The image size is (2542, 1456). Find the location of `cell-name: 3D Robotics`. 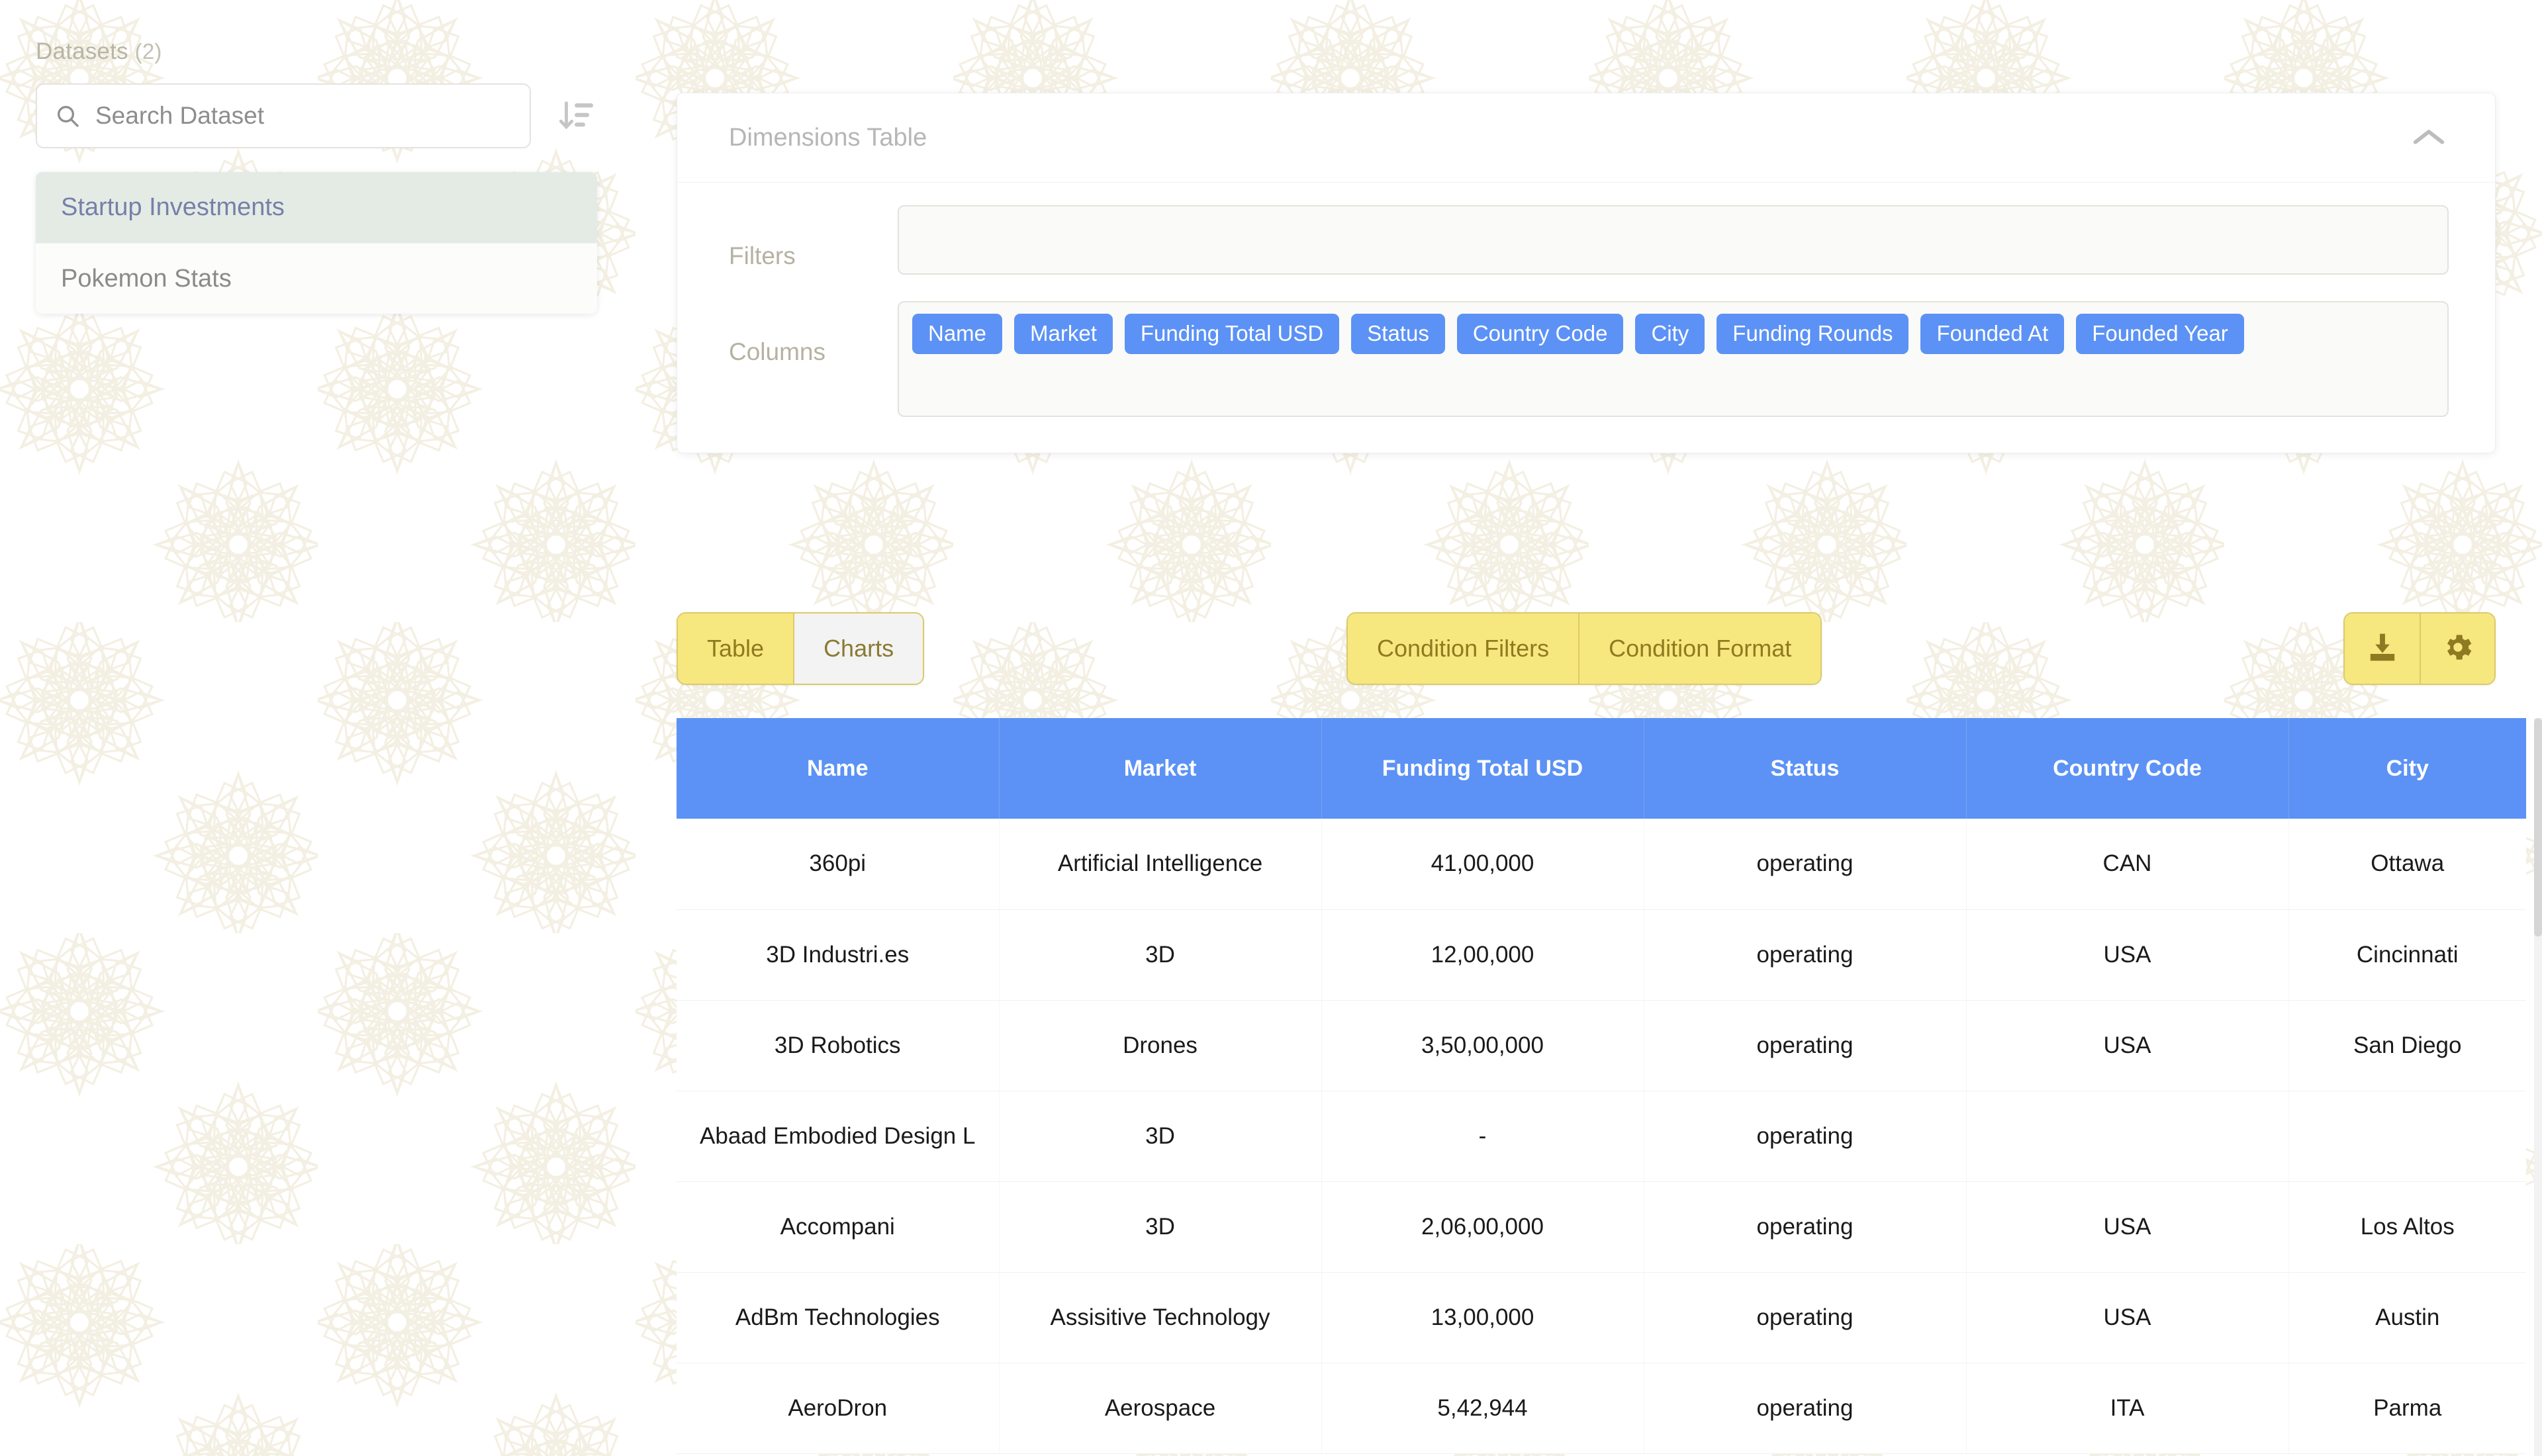

cell-name: 3D Robotics is located at coordinates (839, 1045).